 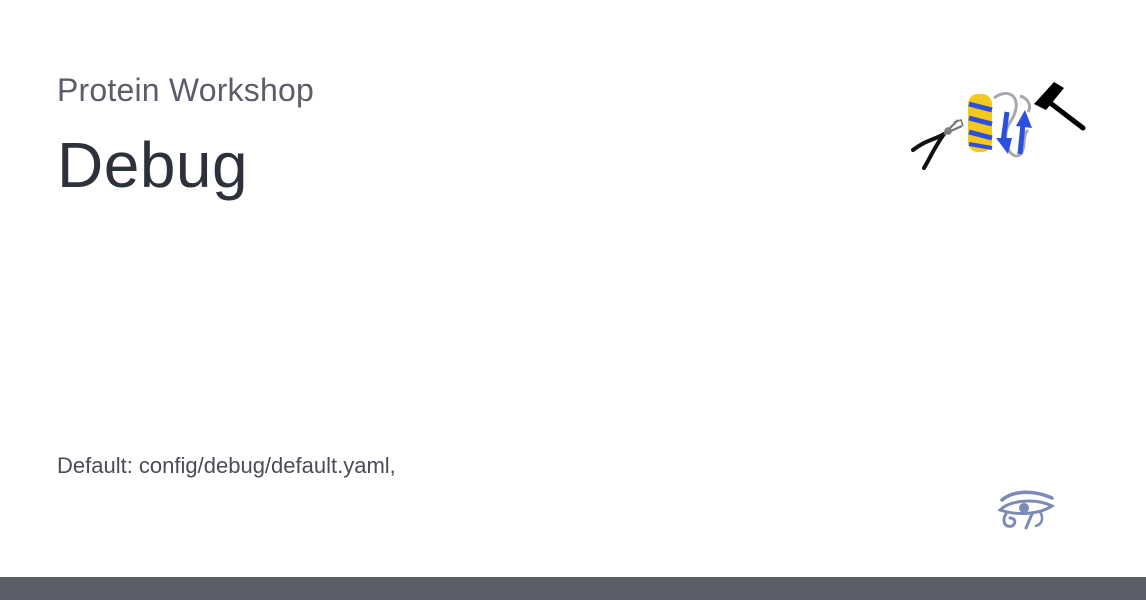 What do you see at coordinates (937, 144) in the screenshot?
I see `pliers-icon` at bounding box center [937, 144].